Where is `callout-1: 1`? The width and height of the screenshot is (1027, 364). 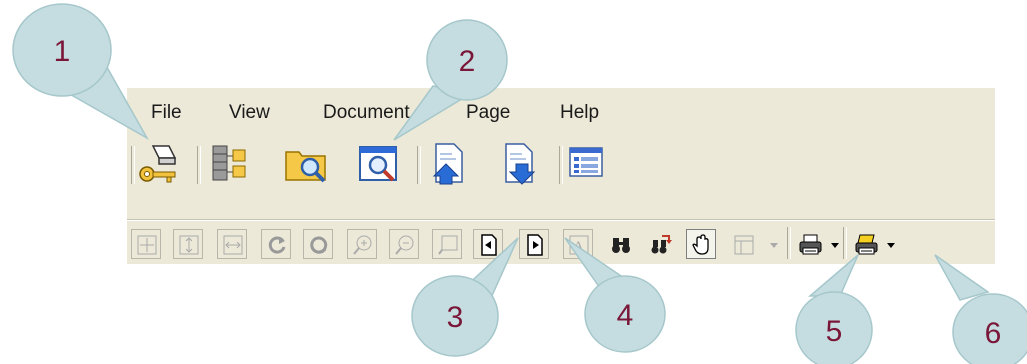
callout-1: 1 is located at coordinates (80, 71).